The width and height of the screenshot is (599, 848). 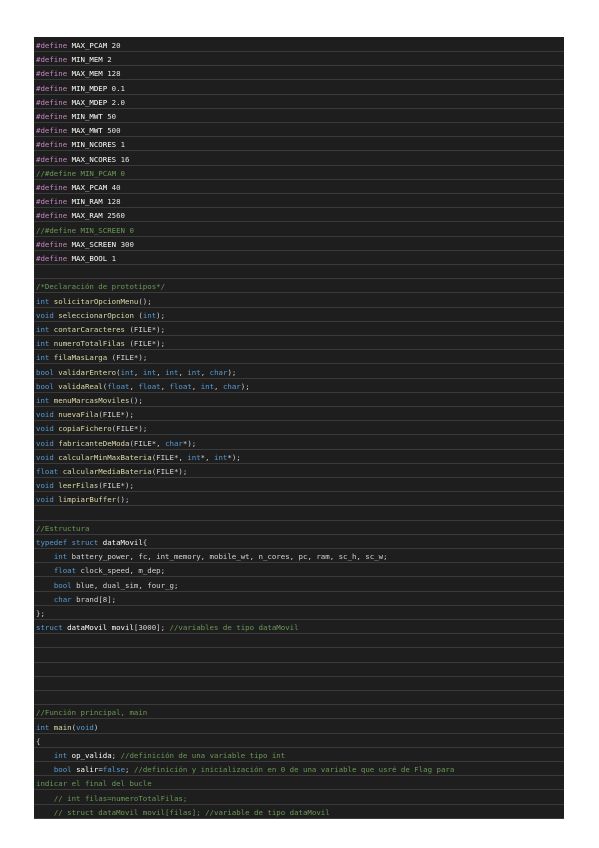 I want to click on code-line: /*Declaración de prototipos*/, so click(x=299, y=287).